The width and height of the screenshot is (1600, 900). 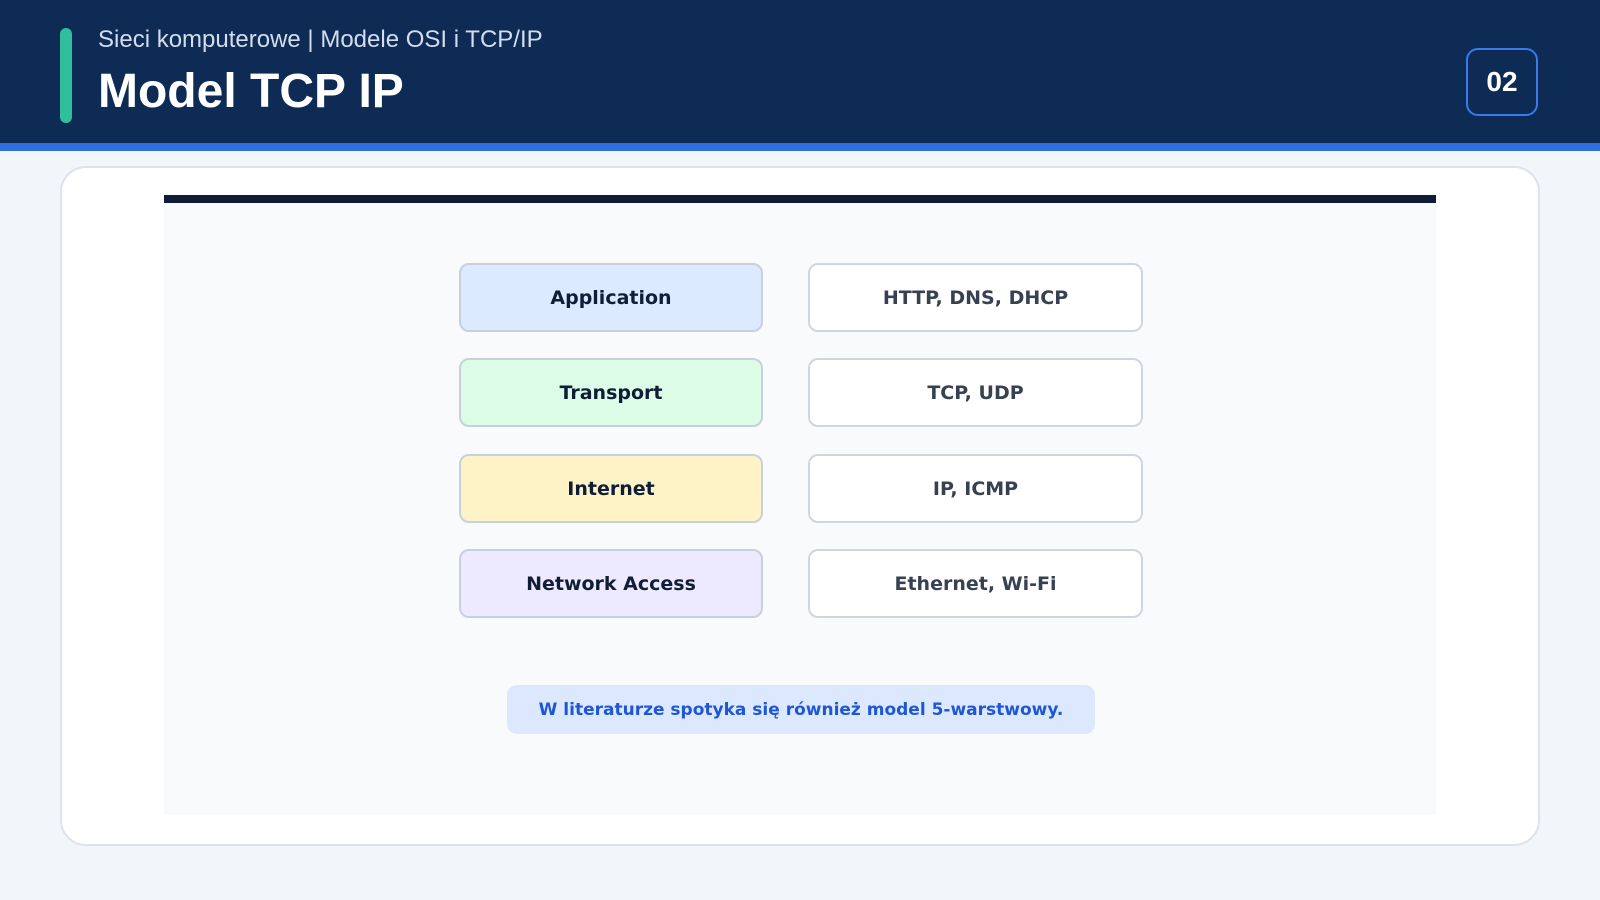 I want to click on protocols-application: HTTP, DNS, DHCP, so click(x=975, y=297).